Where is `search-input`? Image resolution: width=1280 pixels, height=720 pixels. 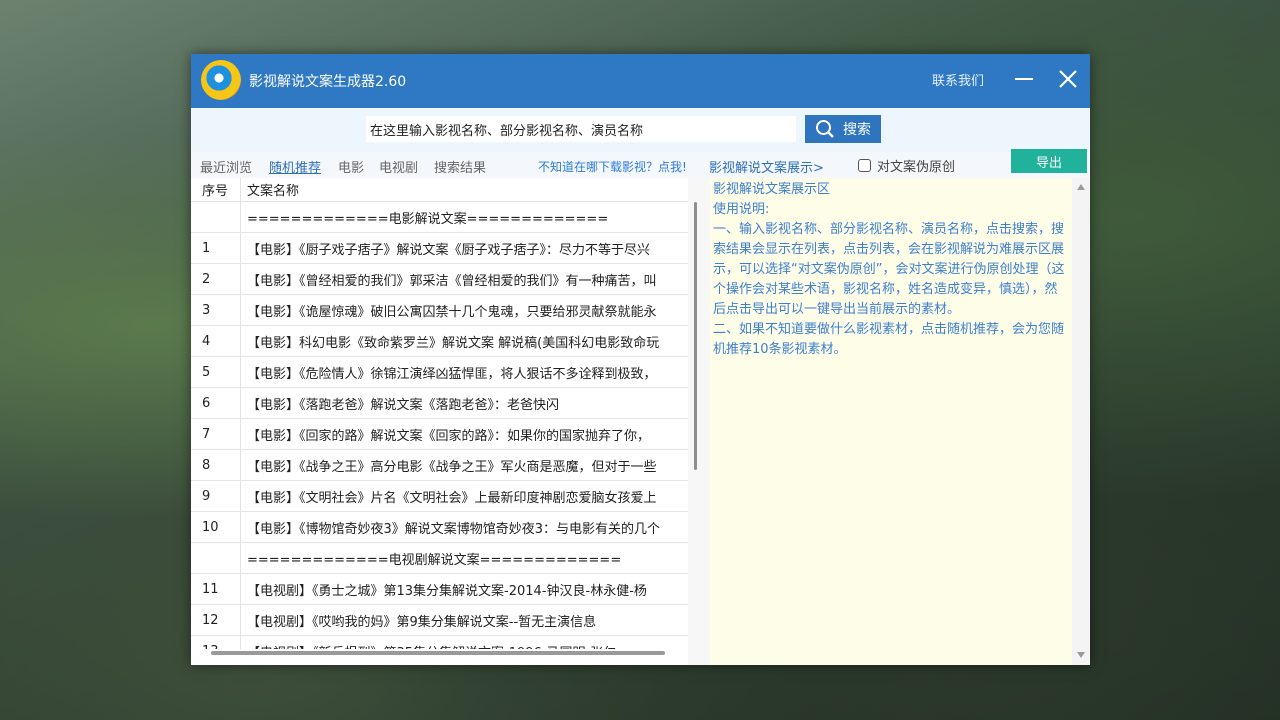 search-input is located at coordinates (581, 129).